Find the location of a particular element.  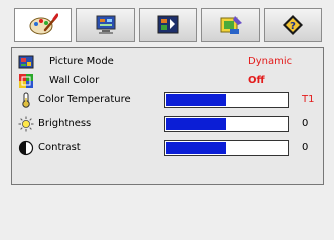

wall-color-label: Wall Color is located at coordinates (74, 80).